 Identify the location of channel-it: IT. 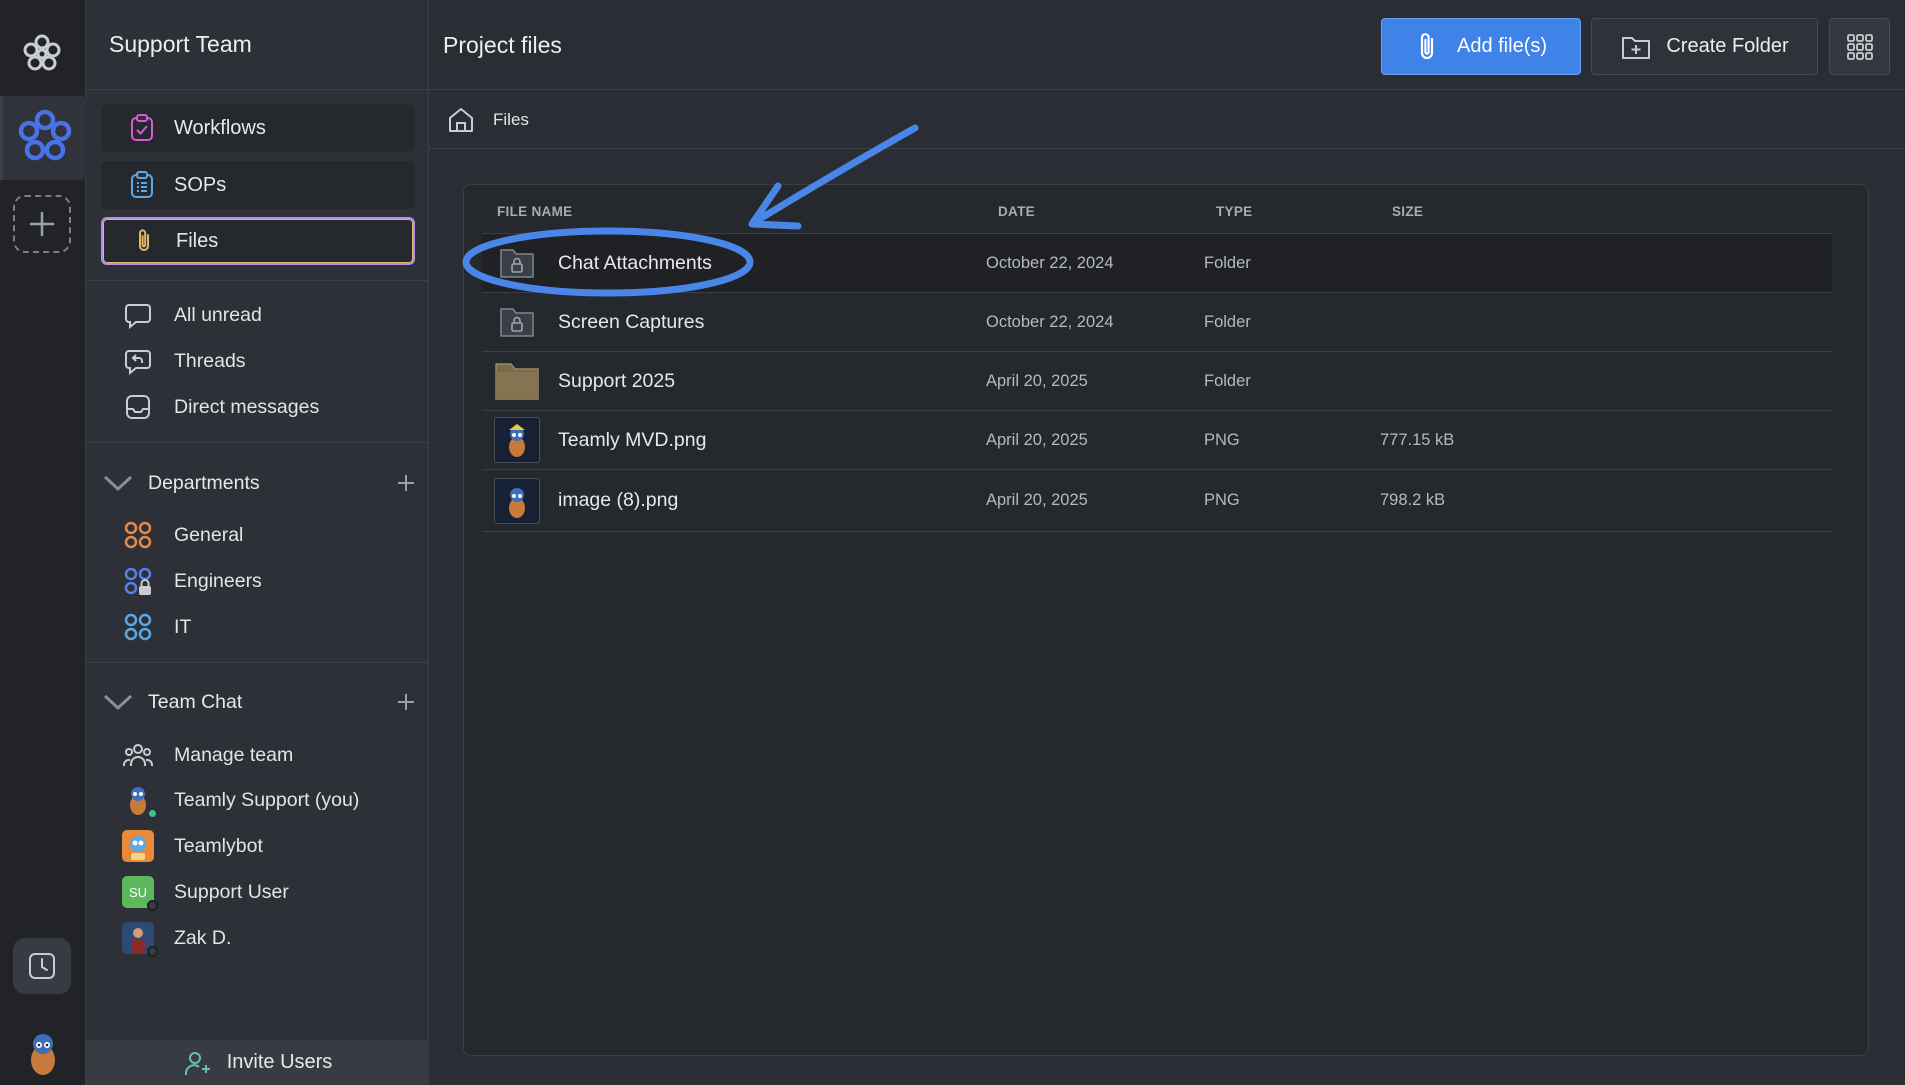
(156, 627).